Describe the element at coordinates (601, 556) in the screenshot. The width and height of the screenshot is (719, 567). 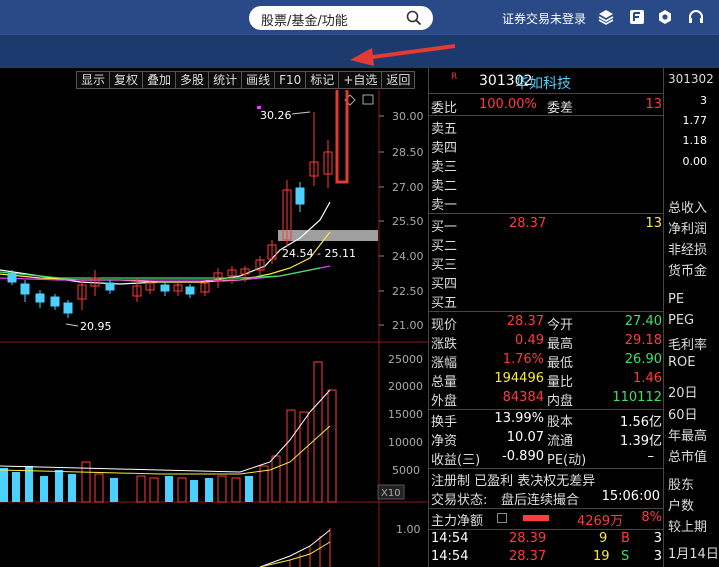
I see `tick-volume: 19` at that location.